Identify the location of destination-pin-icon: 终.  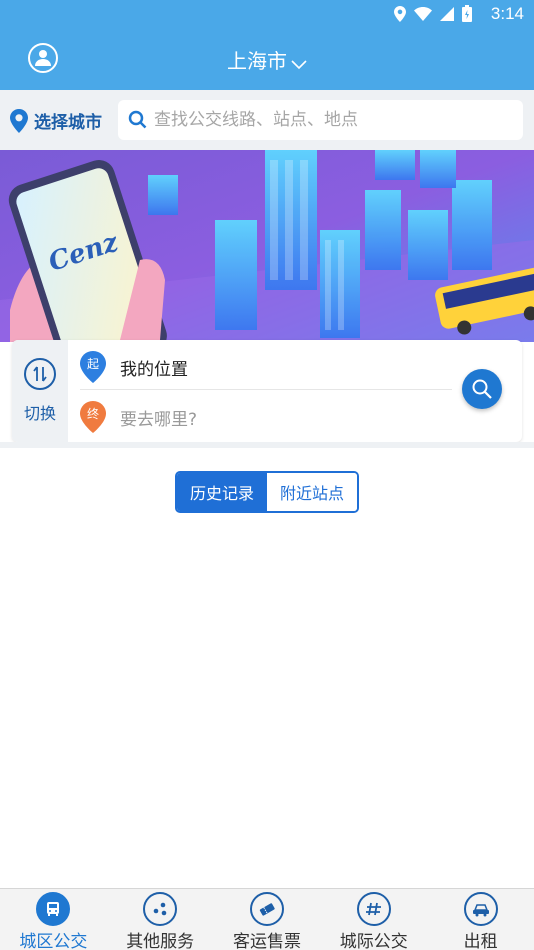
(93, 417).